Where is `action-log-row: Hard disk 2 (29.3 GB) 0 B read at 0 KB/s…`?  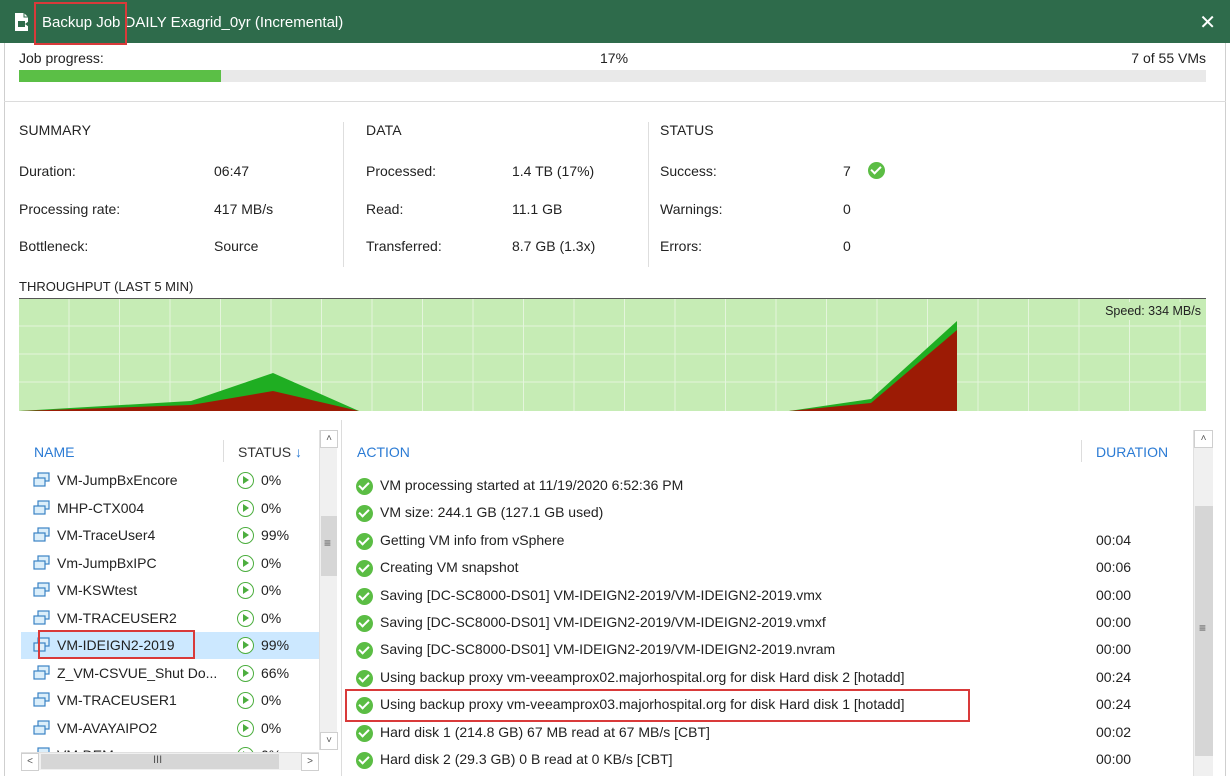
action-log-row: Hard disk 2 (29.3 GB) 0 B read at 0 KB/s… is located at coordinates (767, 760).